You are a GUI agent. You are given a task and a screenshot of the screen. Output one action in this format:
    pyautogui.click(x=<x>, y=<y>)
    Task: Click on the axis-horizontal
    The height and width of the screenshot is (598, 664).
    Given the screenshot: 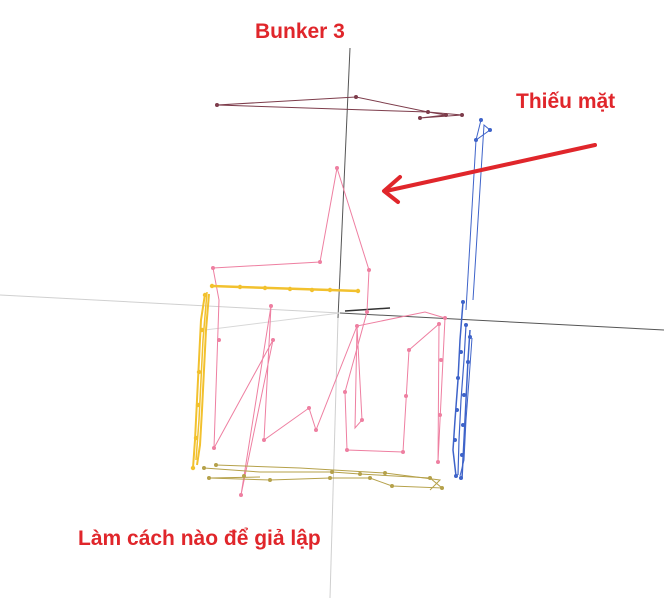 What is the action you would take?
    pyautogui.click(x=501, y=321)
    